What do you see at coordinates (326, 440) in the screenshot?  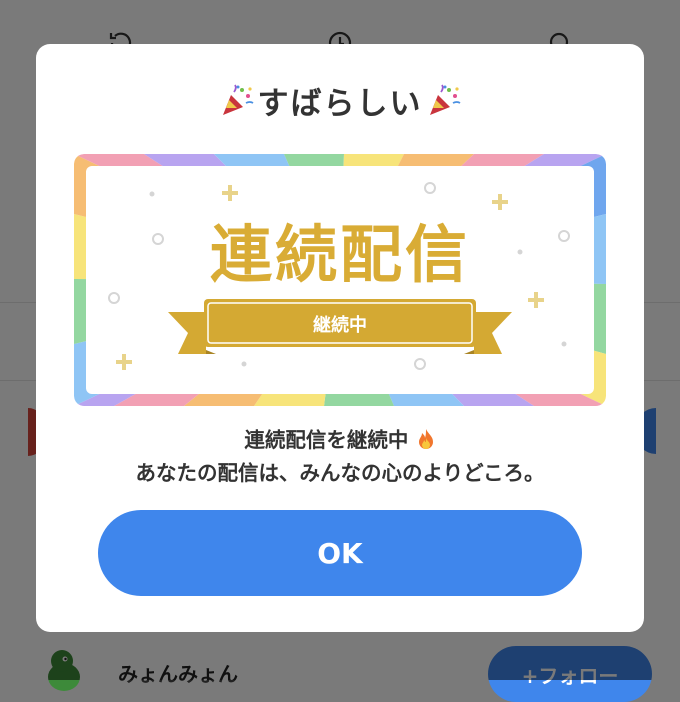 I see `message-line-1-text: 連続配信を継続中` at bounding box center [326, 440].